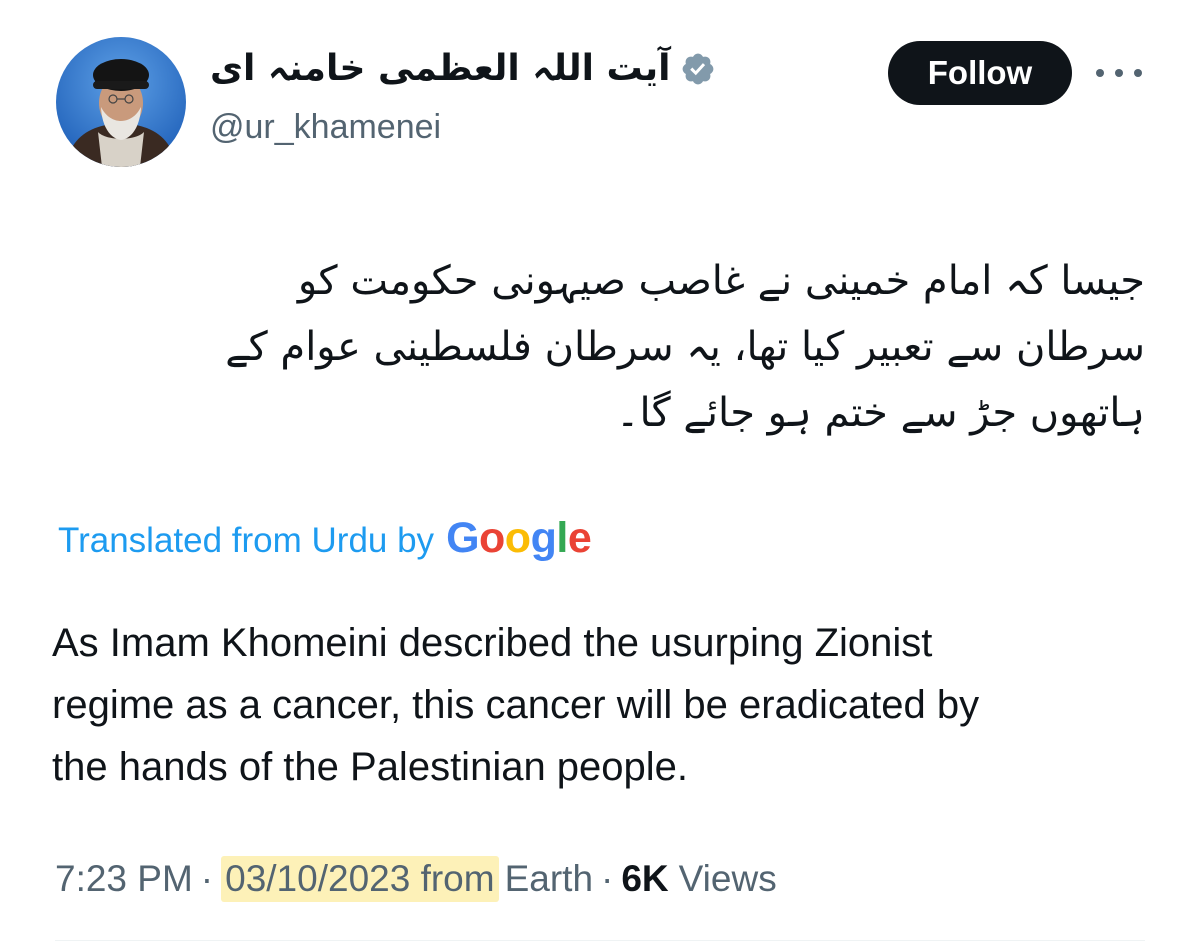  What do you see at coordinates (600, 940) in the screenshot?
I see `divider` at bounding box center [600, 940].